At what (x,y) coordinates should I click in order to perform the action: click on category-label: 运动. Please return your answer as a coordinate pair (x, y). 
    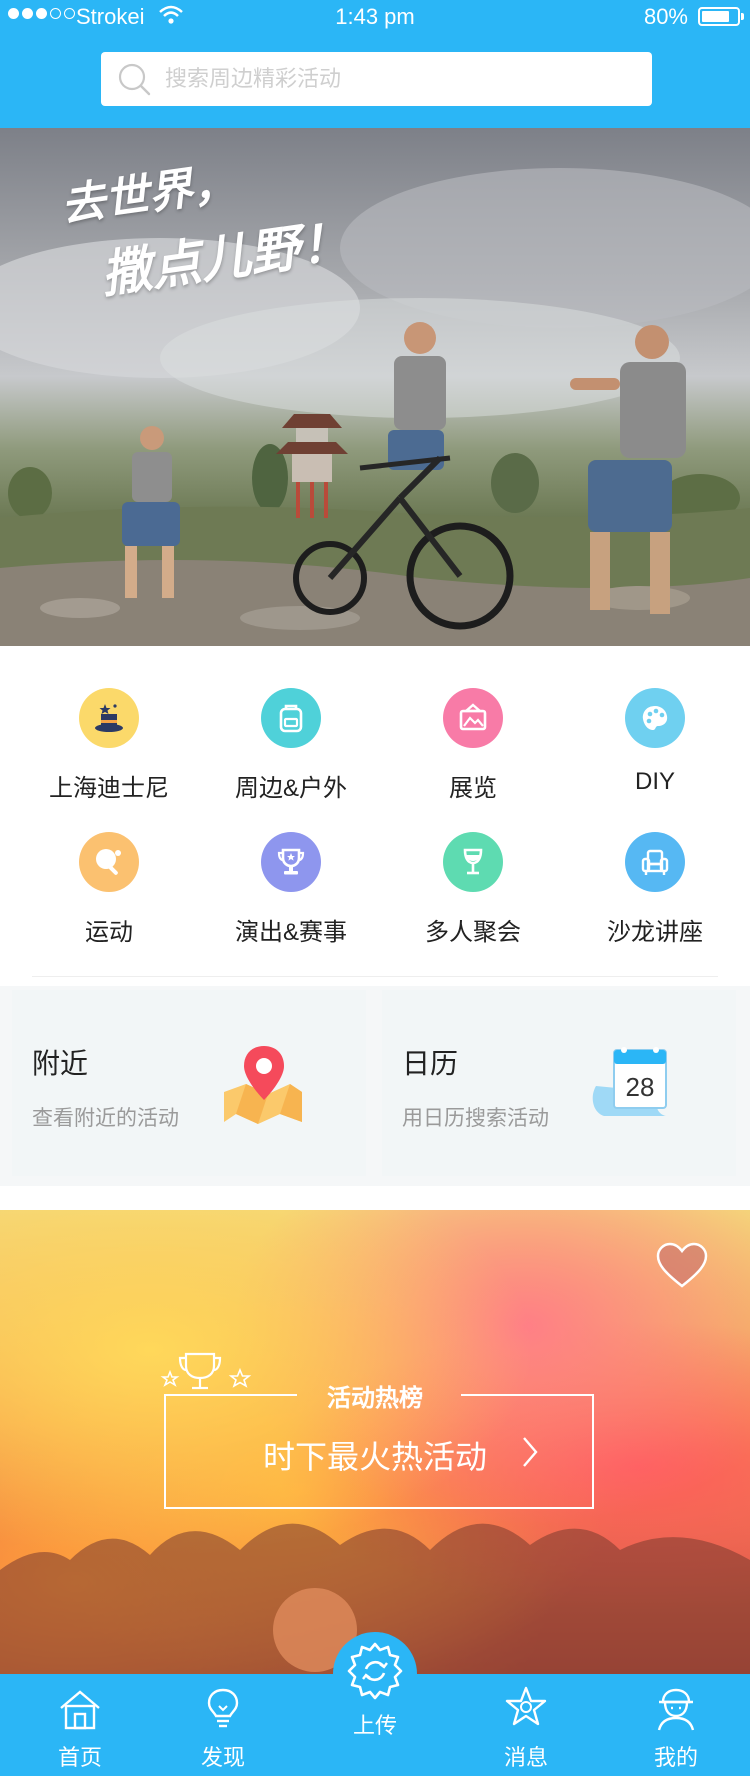
    Looking at the image, I should click on (109, 932).